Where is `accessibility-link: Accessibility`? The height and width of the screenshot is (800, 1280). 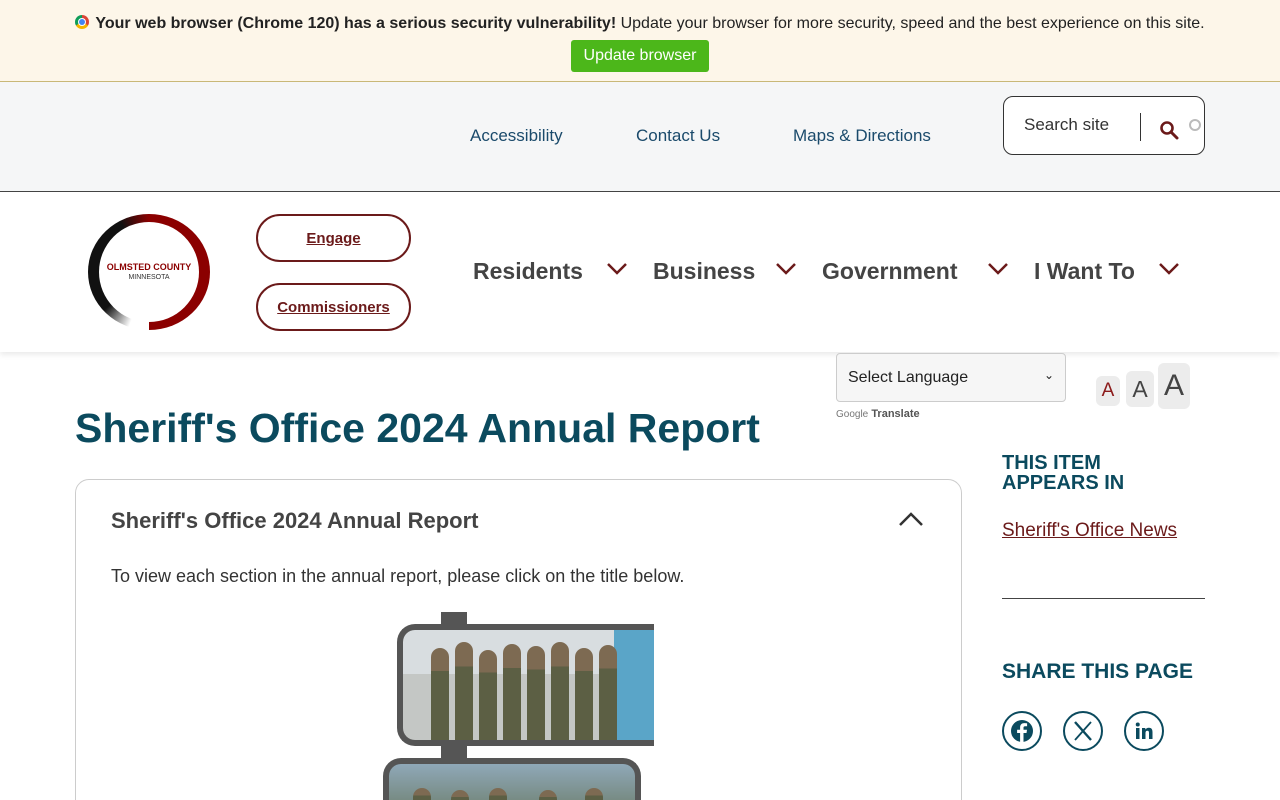 accessibility-link: Accessibility is located at coordinates (516, 136).